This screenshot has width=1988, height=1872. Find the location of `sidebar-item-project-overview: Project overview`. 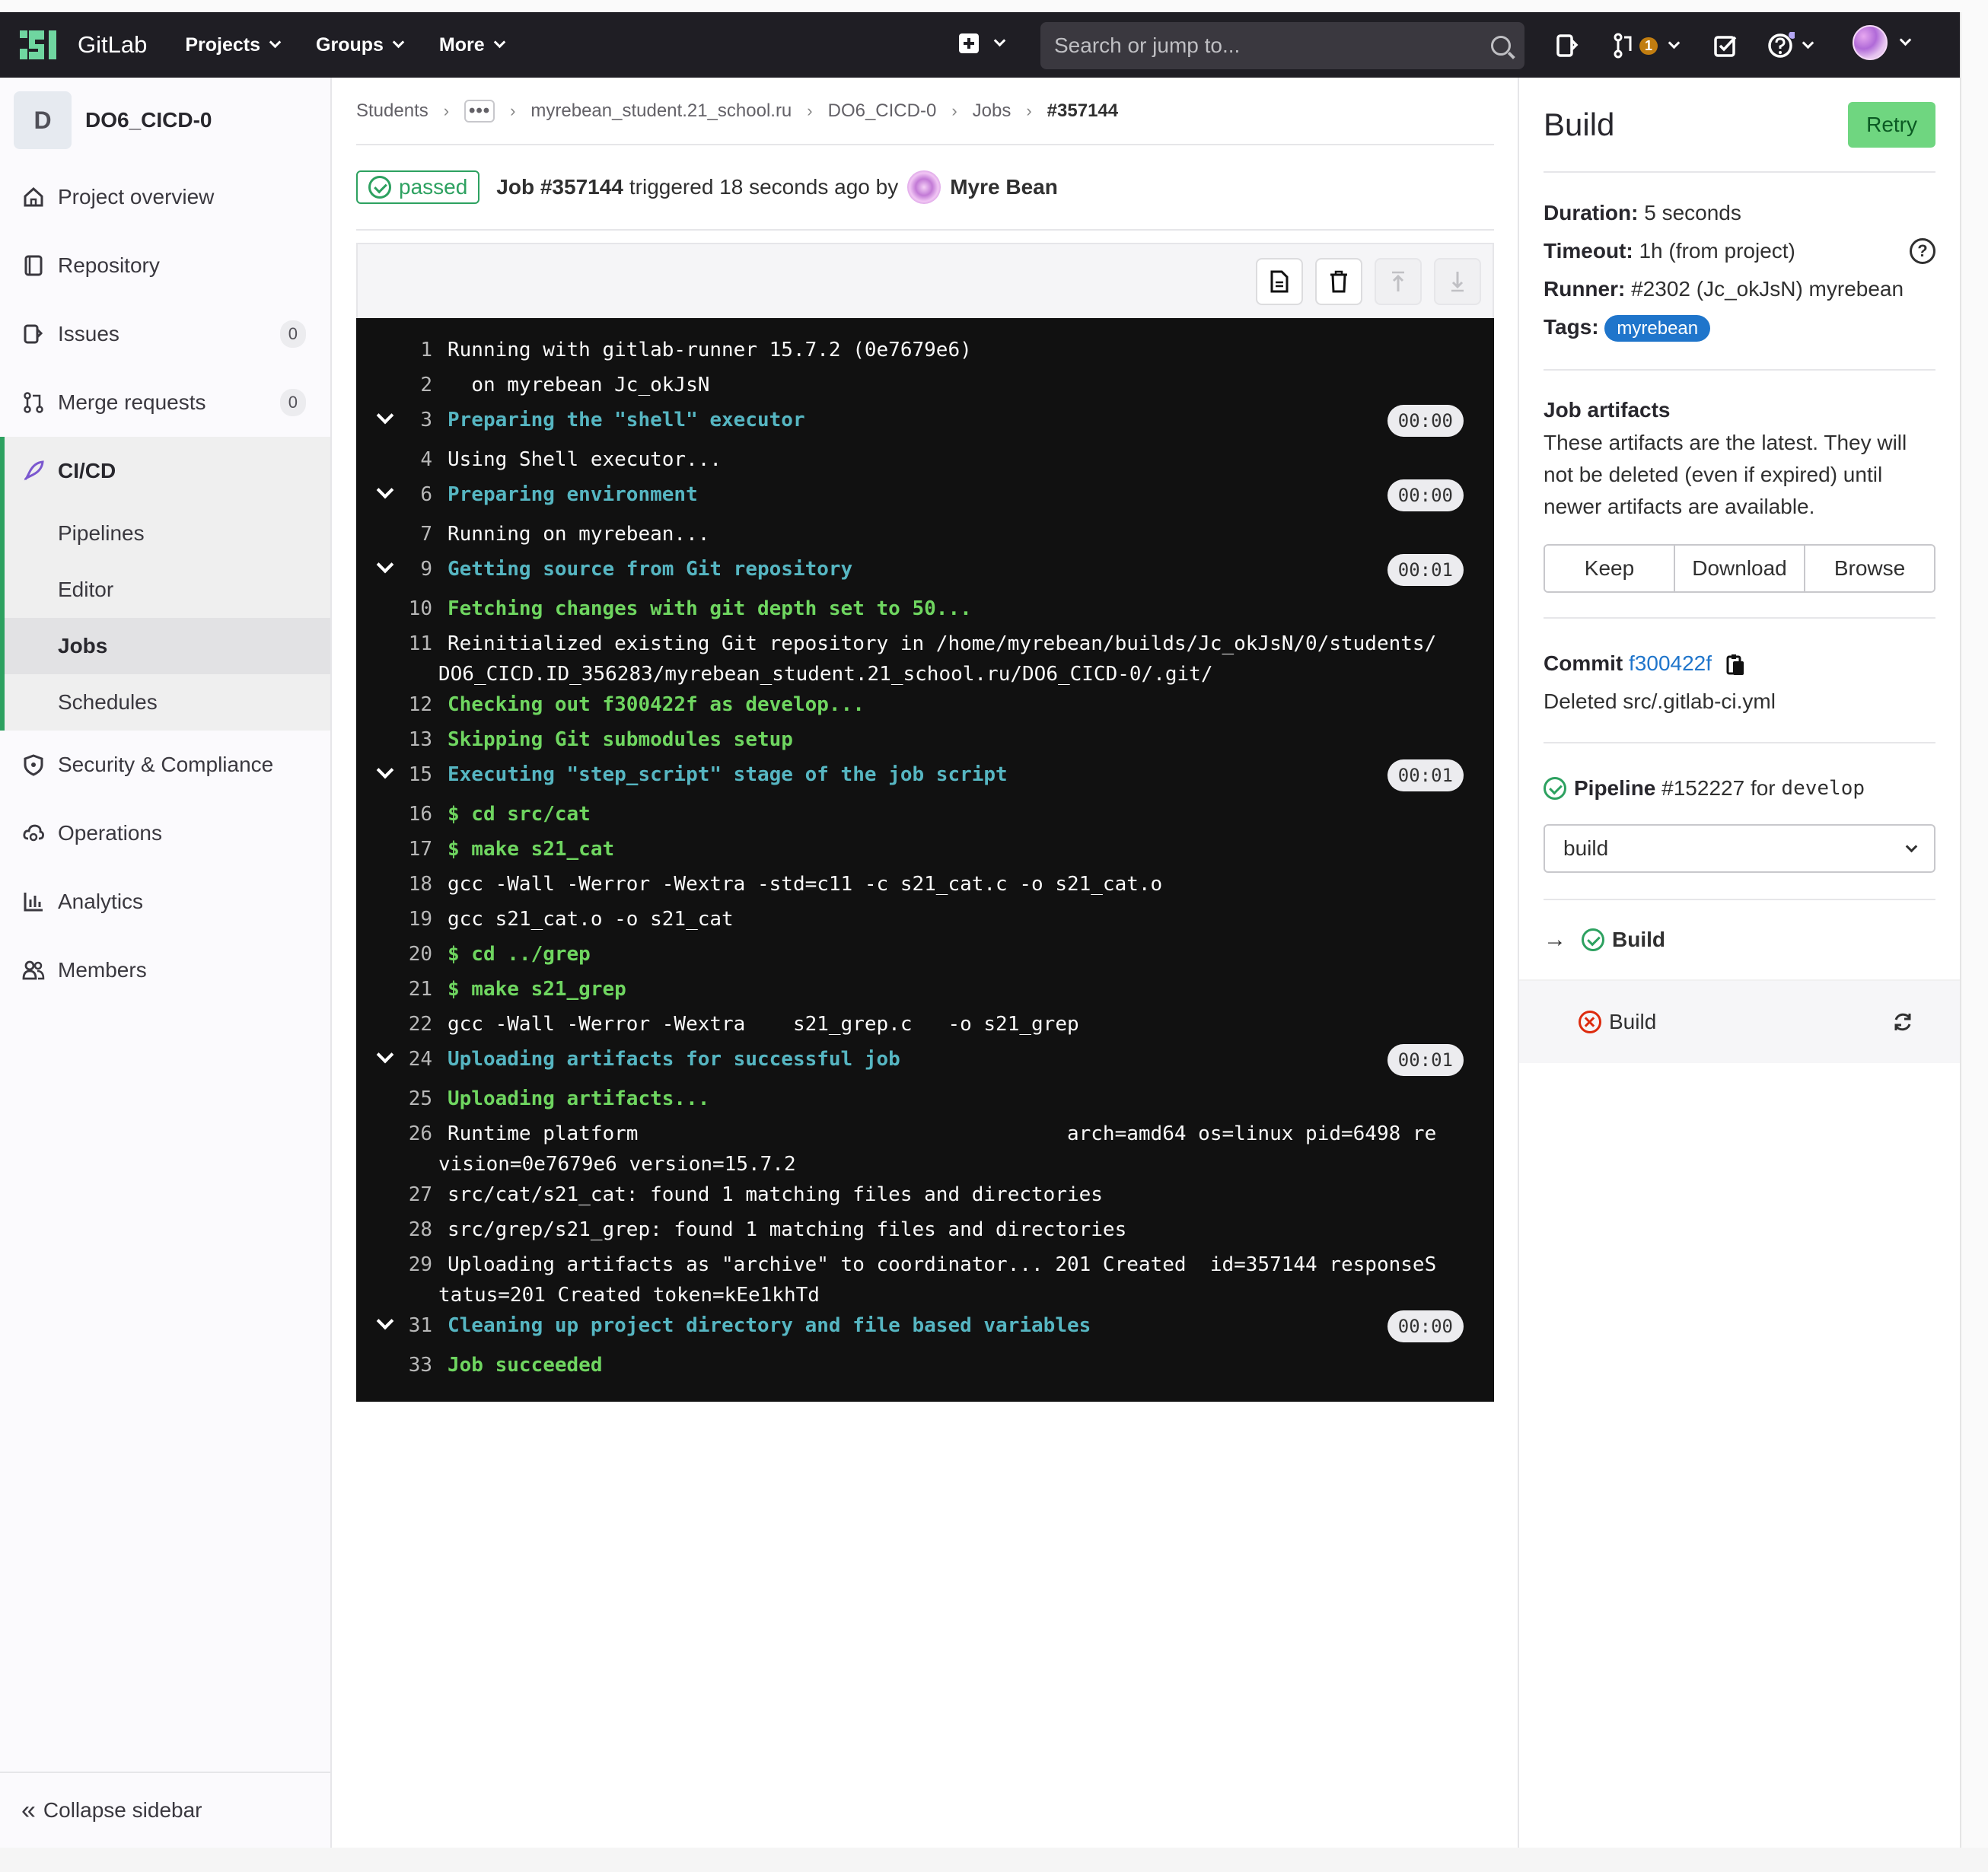

sidebar-item-project-overview: Project overview is located at coordinates (165, 197).